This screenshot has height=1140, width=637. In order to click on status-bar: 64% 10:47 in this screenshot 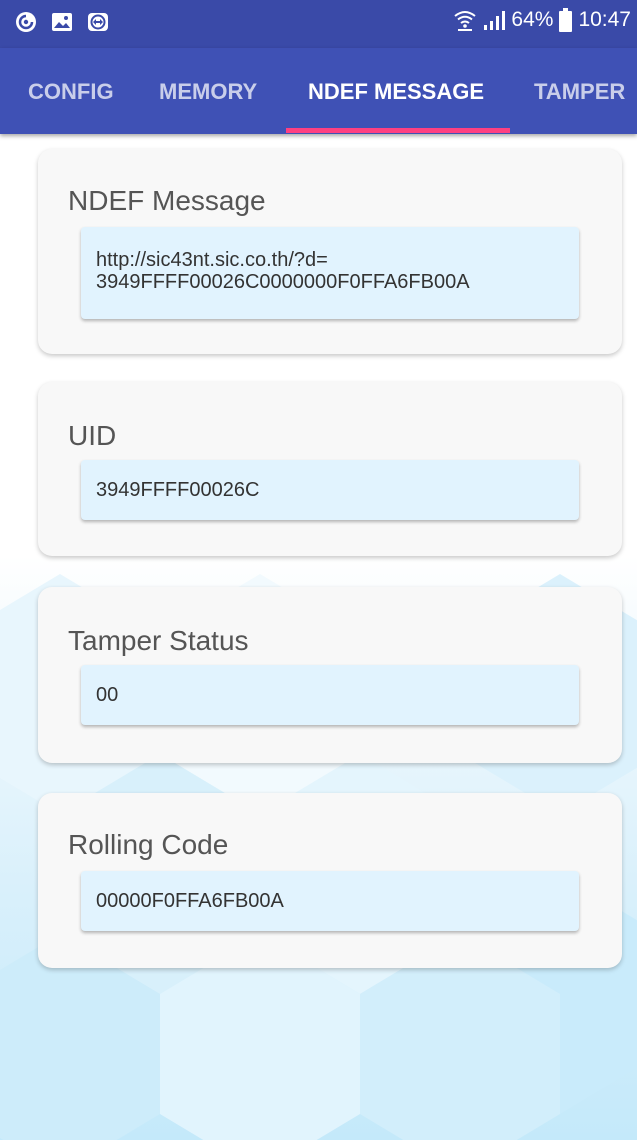, I will do `click(318, 24)`.